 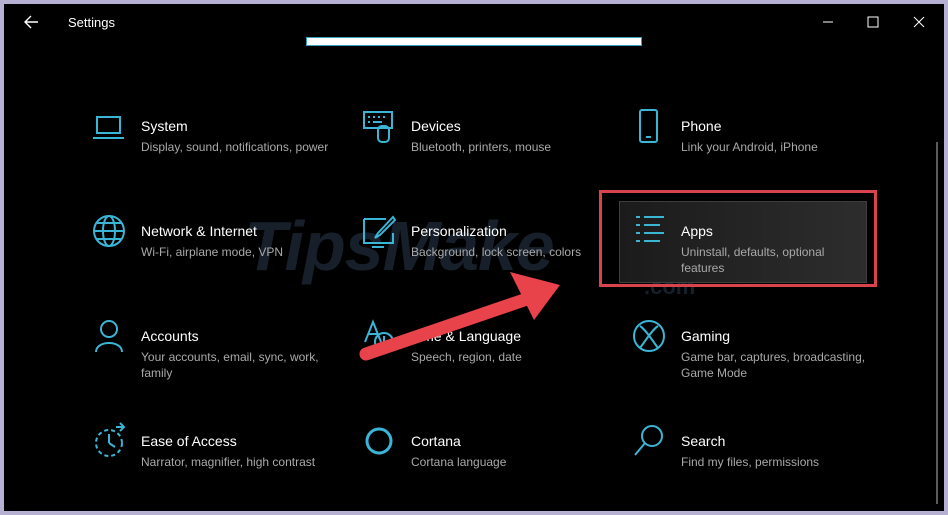 What do you see at coordinates (109, 231) in the screenshot?
I see `globe-icon` at bounding box center [109, 231].